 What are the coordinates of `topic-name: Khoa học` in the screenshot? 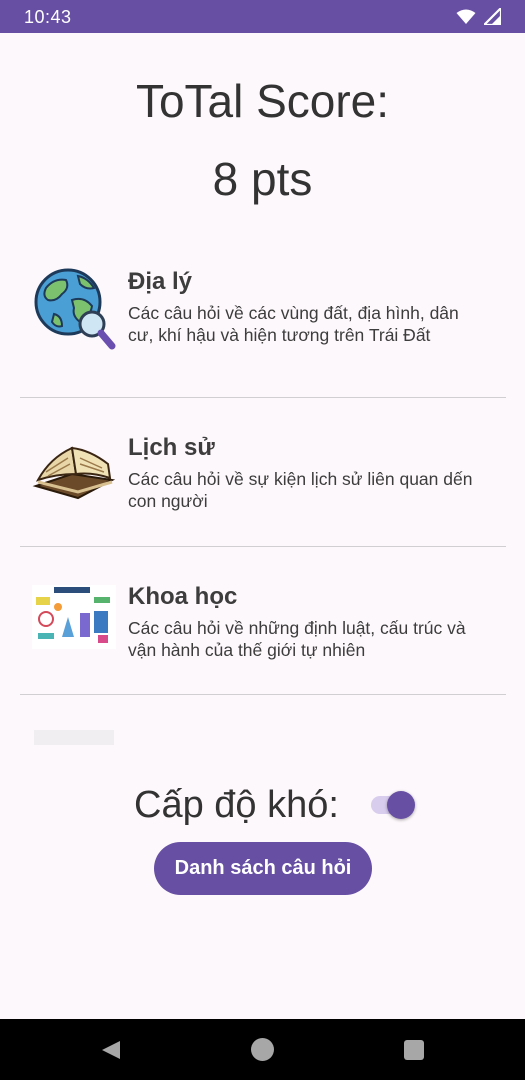 It's located at (183, 596).